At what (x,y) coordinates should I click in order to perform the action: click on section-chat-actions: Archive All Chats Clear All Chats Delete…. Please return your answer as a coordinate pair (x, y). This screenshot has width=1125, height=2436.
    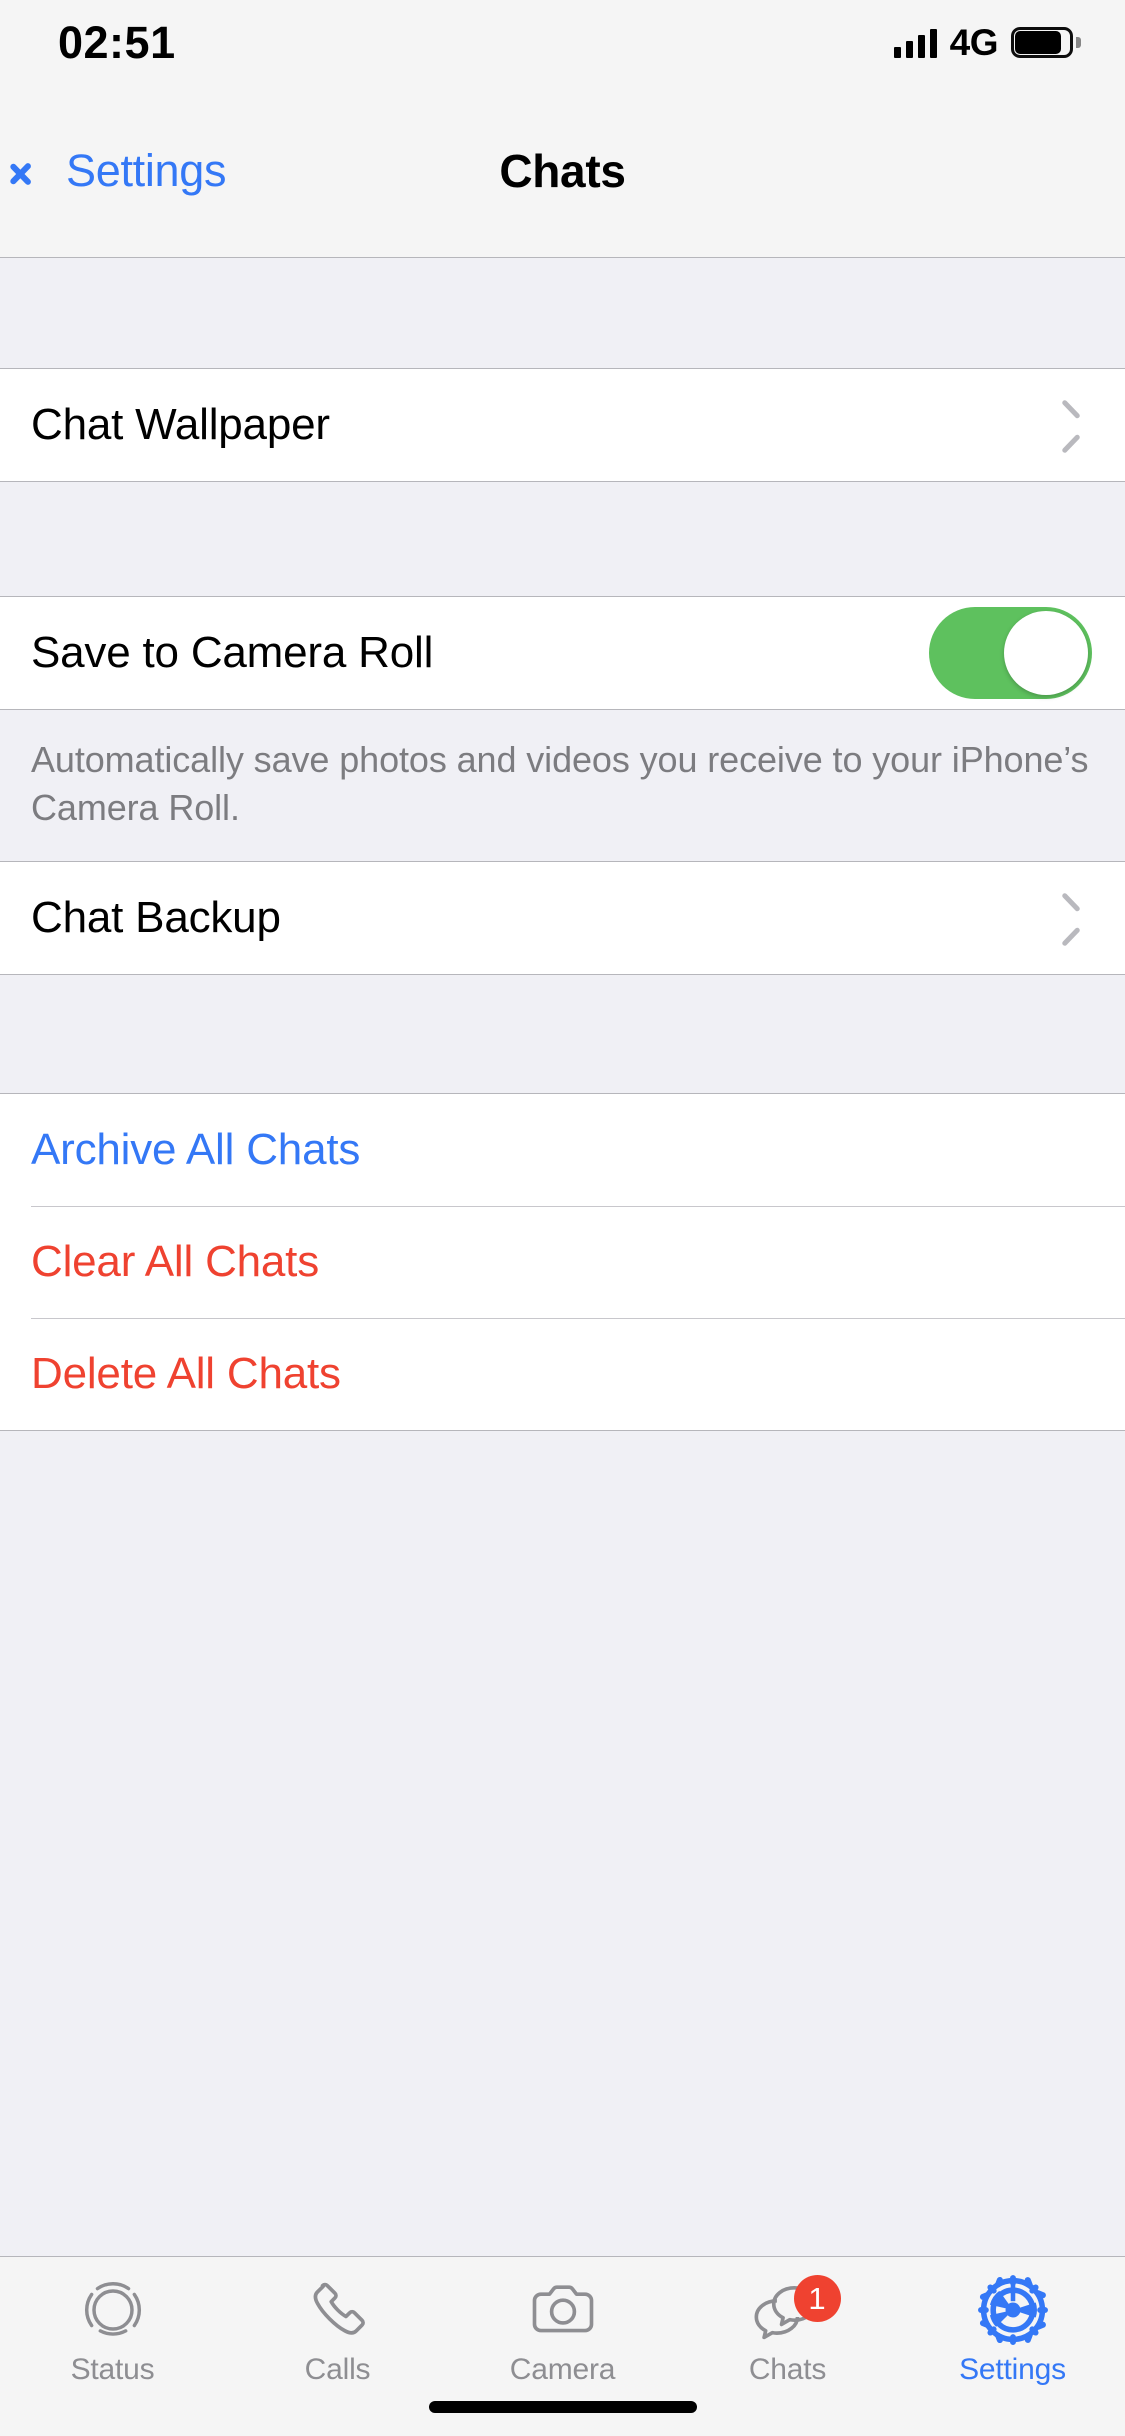
    Looking at the image, I should click on (562, 1262).